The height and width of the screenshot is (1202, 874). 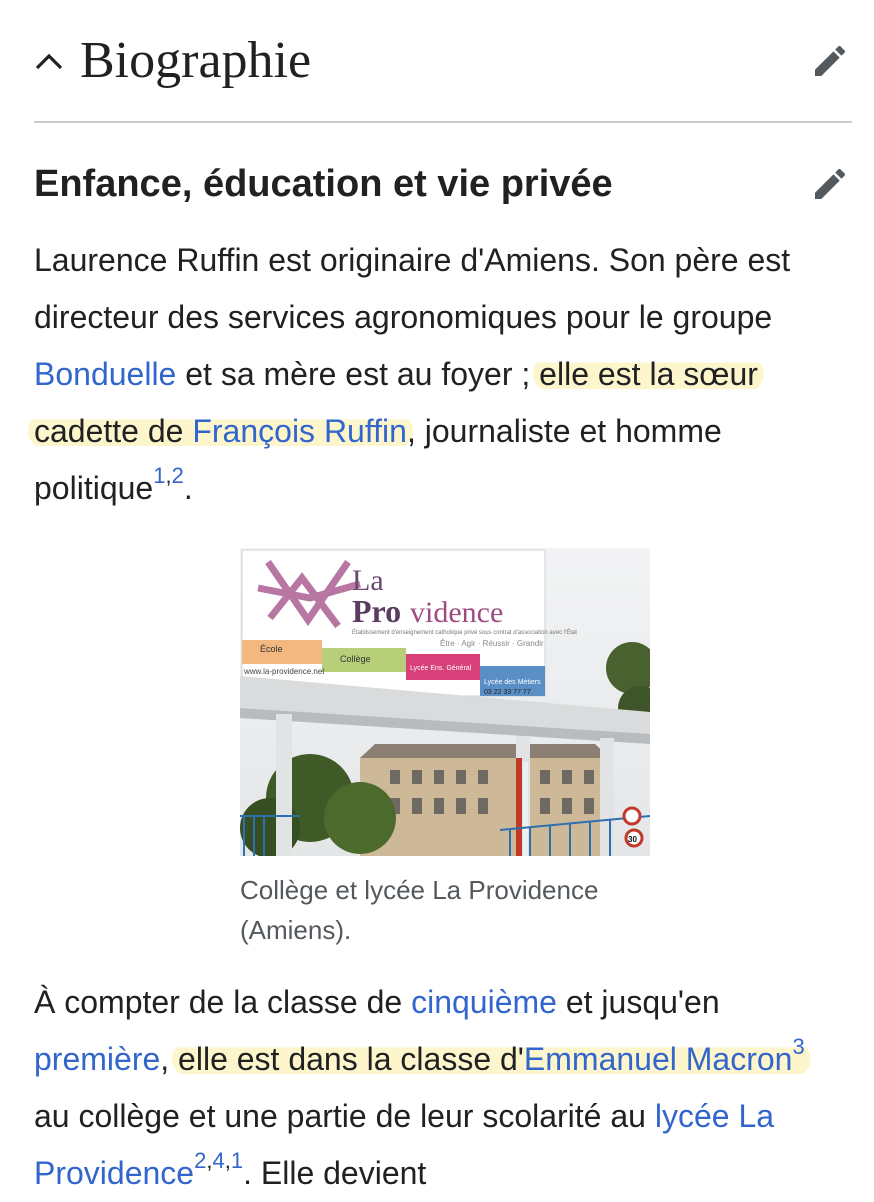 I want to click on reference-group: 3, so click(x=798, y=1046).